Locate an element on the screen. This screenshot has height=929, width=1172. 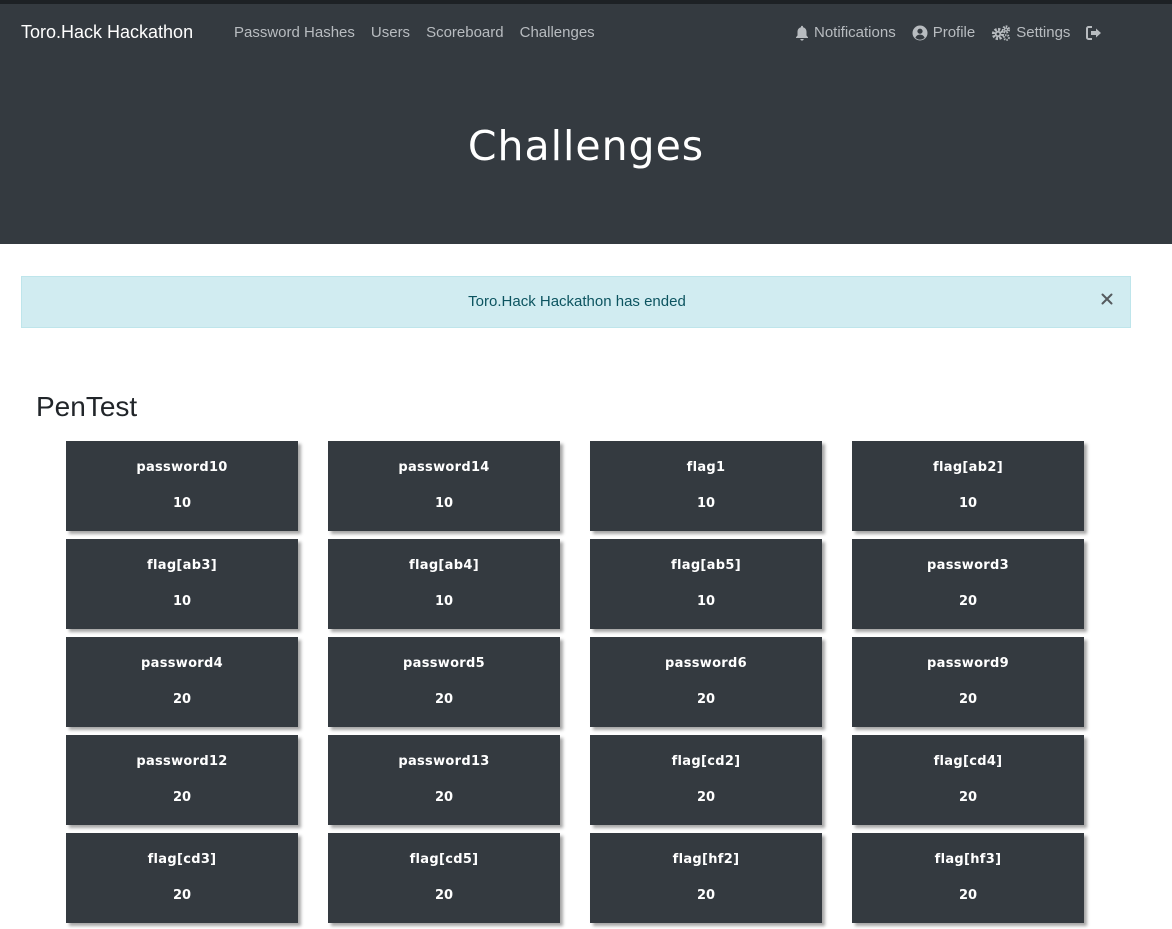
challenge-card: password3 20 is located at coordinates (968, 584).